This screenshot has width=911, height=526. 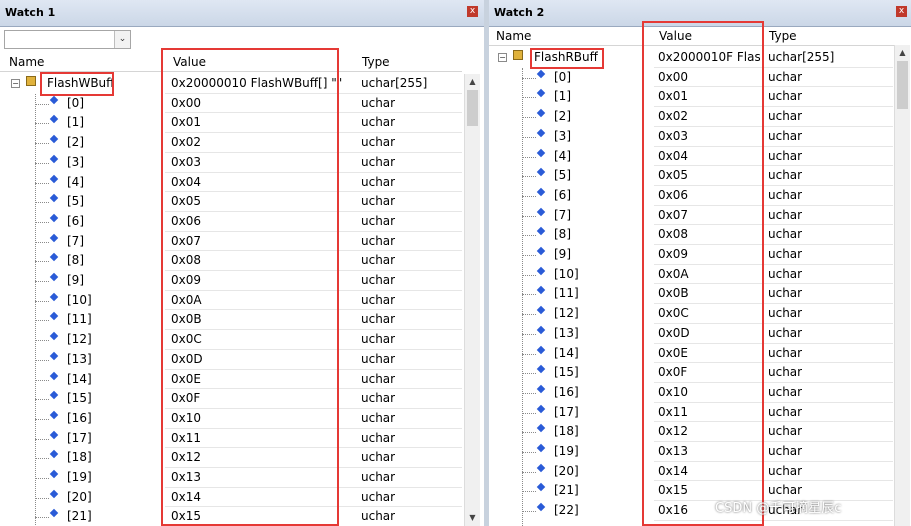 What do you see at coordinates (79, 437) in the screenshot?
I see `row-name: [17]` at bounding box center [79, 437].